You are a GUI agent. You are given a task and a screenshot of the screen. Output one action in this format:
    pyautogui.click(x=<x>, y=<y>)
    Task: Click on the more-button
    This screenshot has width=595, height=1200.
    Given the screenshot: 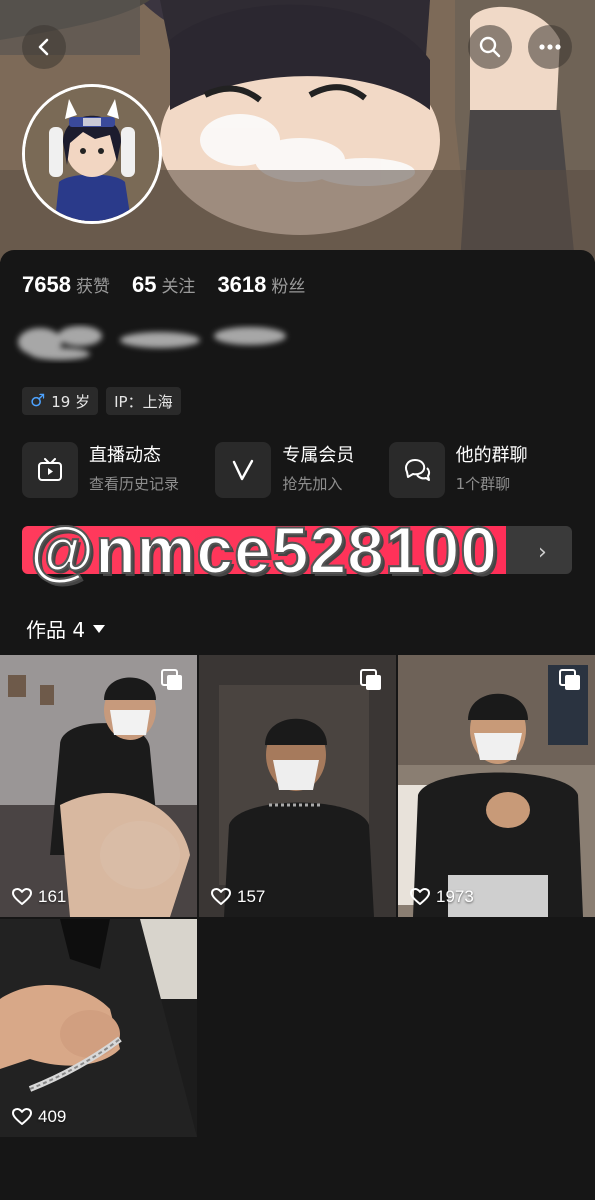 What is the action you would take?
    pyautogui.click(x=550, y=47)
    